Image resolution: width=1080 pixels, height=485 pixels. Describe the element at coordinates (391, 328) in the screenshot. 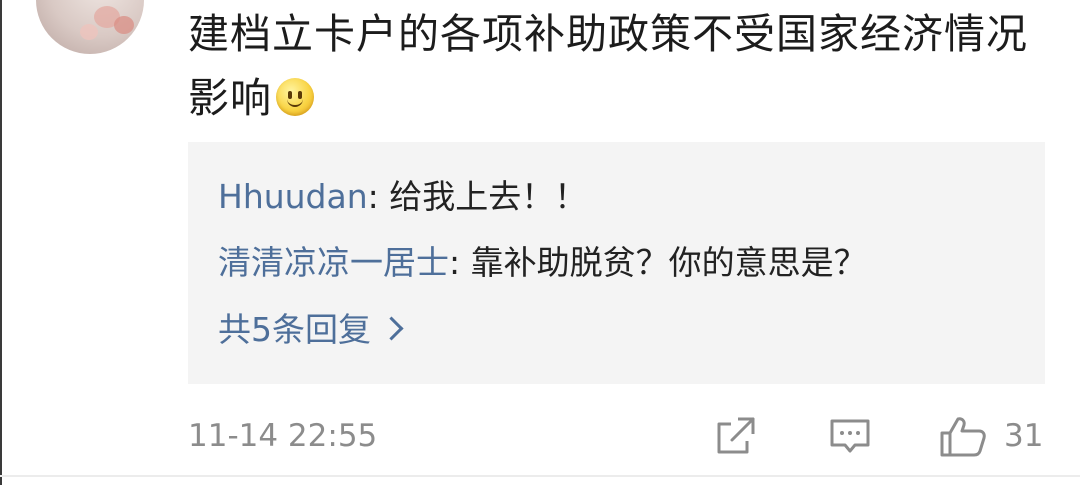

I see `chevron-right-icon` at that location.